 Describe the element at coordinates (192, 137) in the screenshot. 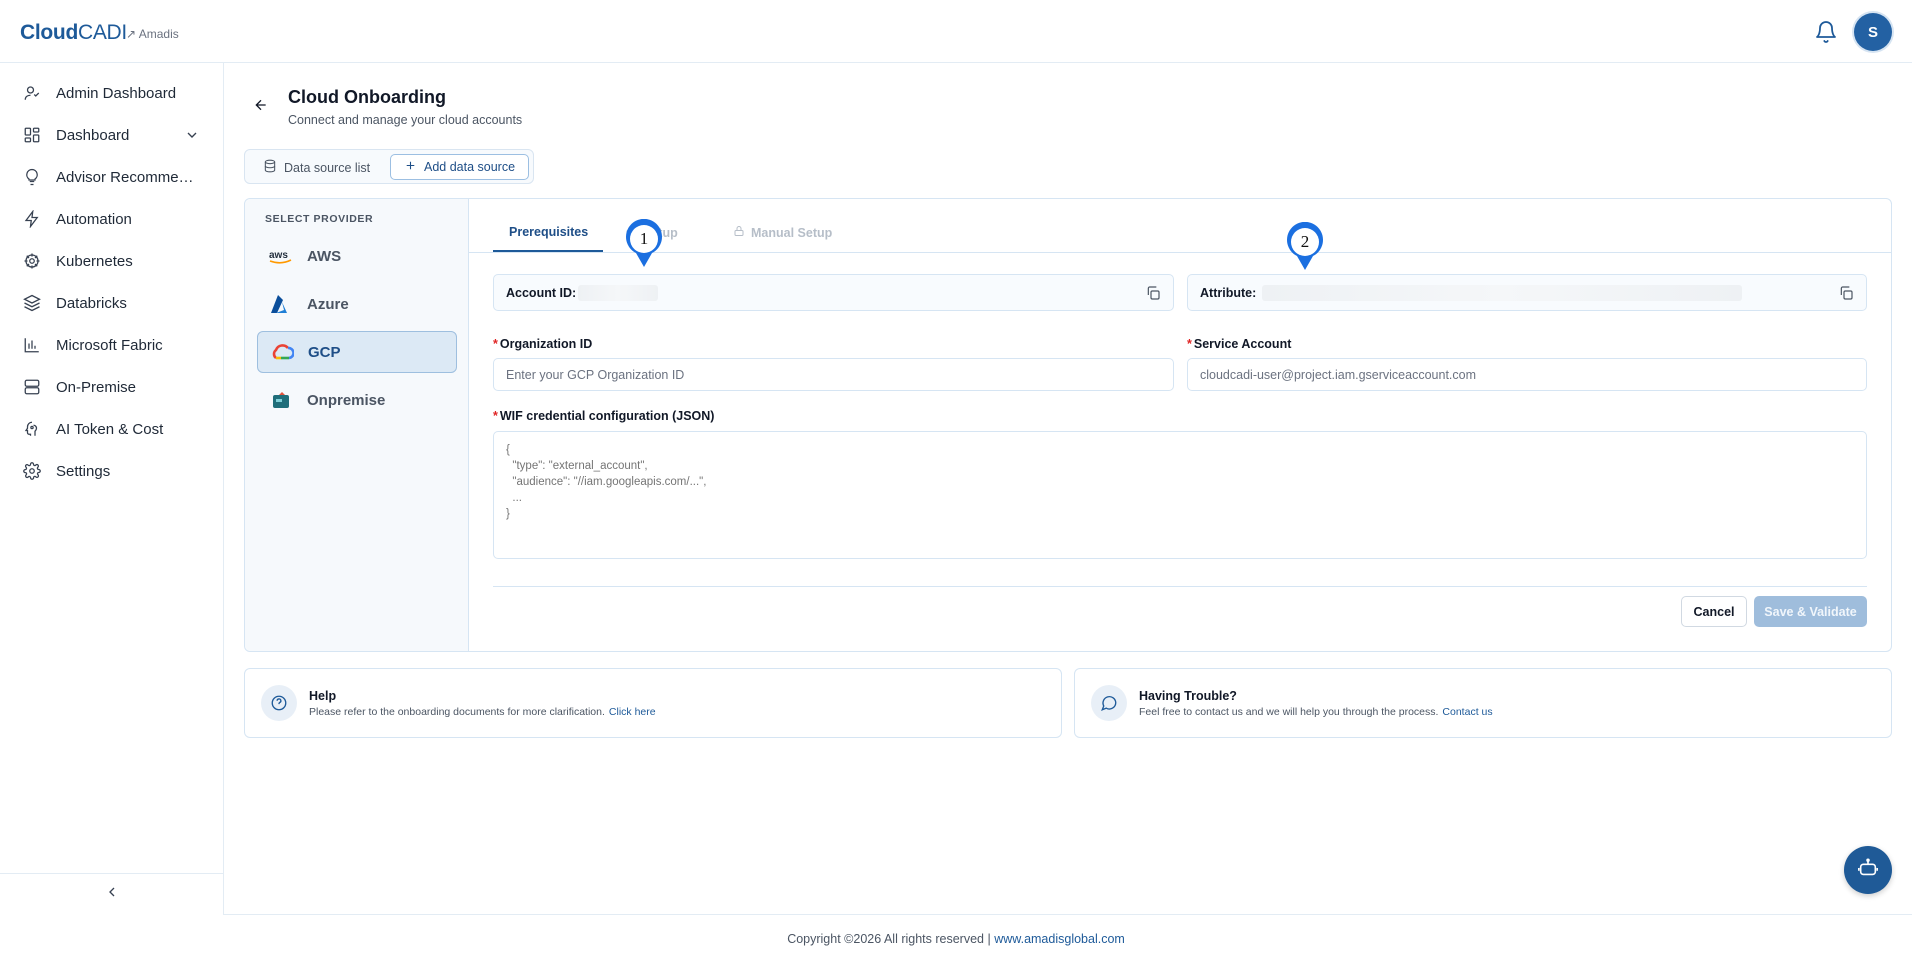

I see `chevron-down-icon` at that location.